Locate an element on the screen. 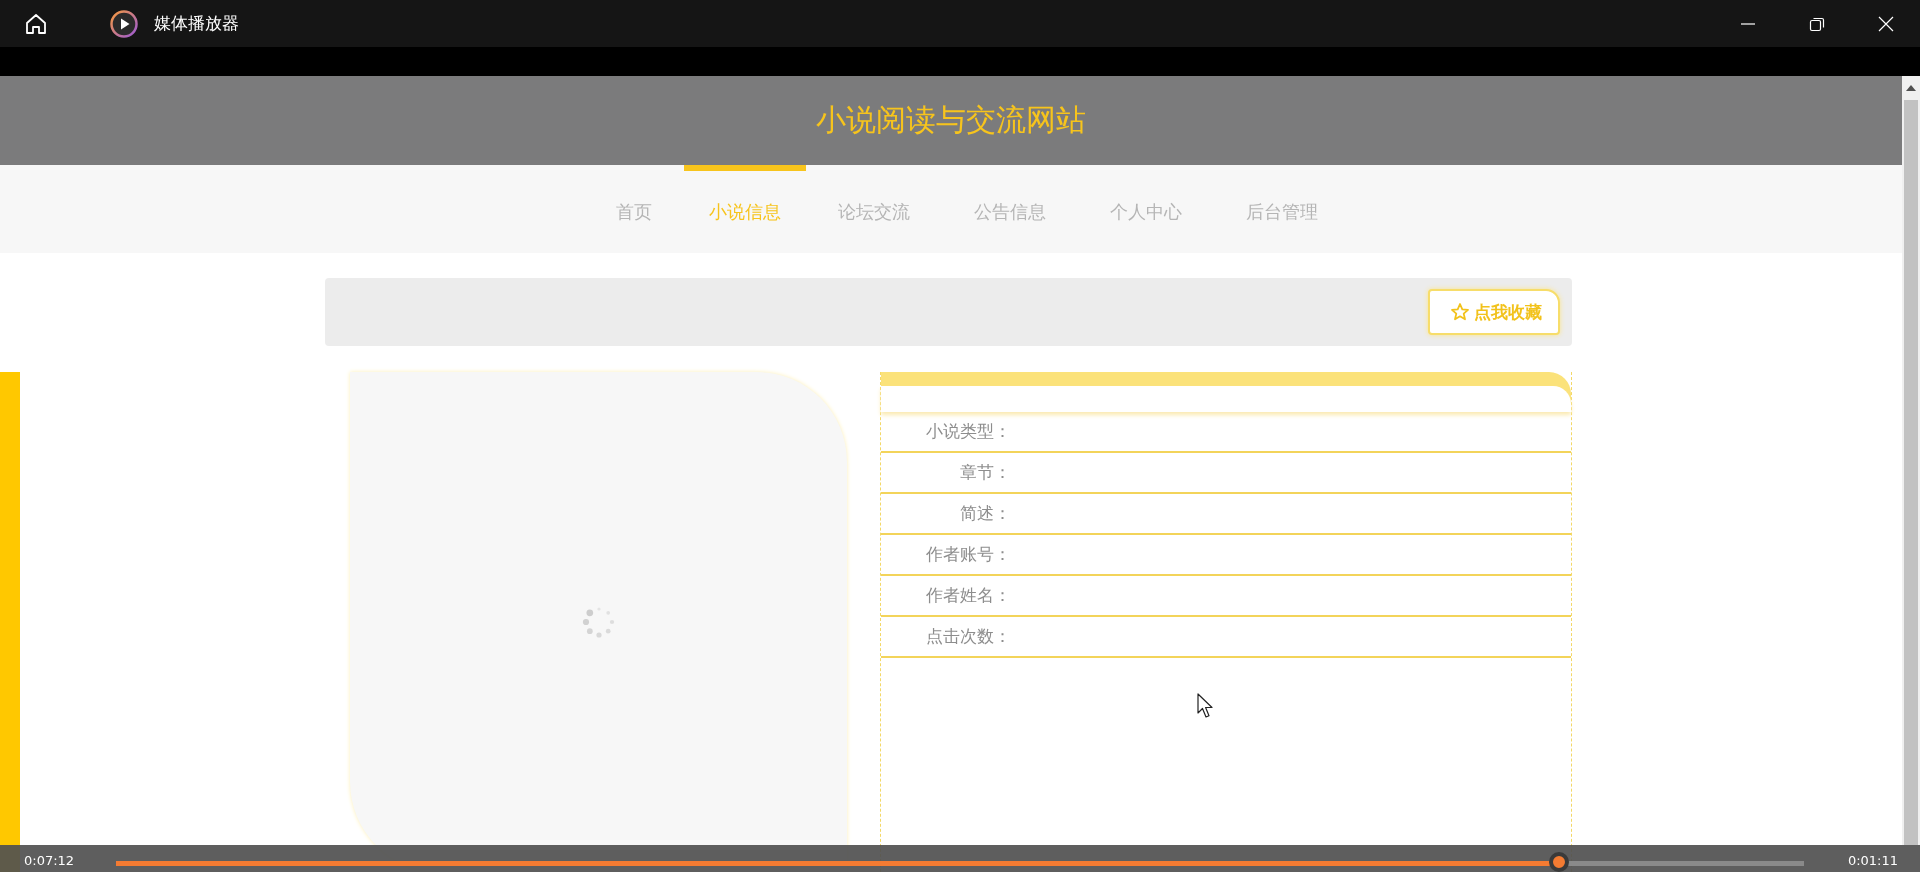 The width and height of the screenshot is (1920, 872). field-label: 作者账号： is located at coordinates (968, 554).